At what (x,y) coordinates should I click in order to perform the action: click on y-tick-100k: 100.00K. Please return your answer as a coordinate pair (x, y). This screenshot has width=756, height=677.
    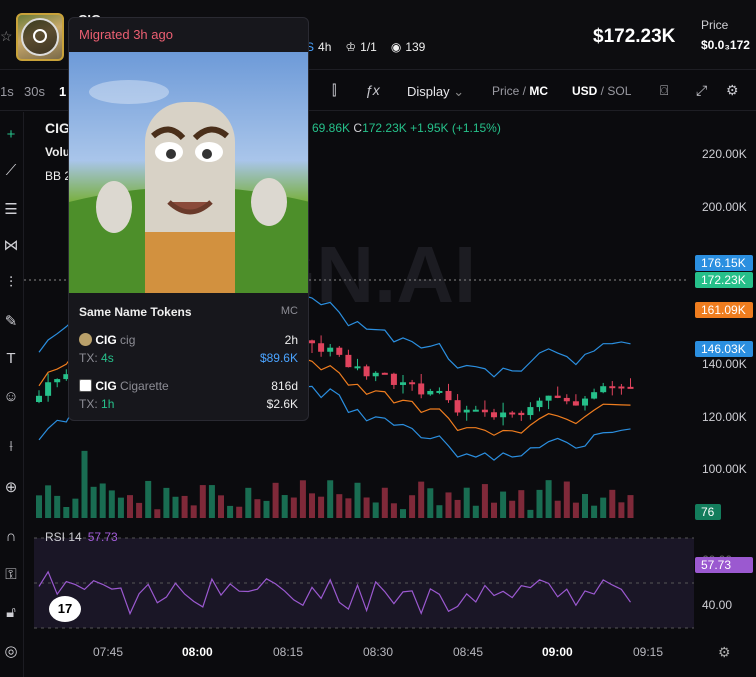
    Looking at the image, I should click on (724, 469).